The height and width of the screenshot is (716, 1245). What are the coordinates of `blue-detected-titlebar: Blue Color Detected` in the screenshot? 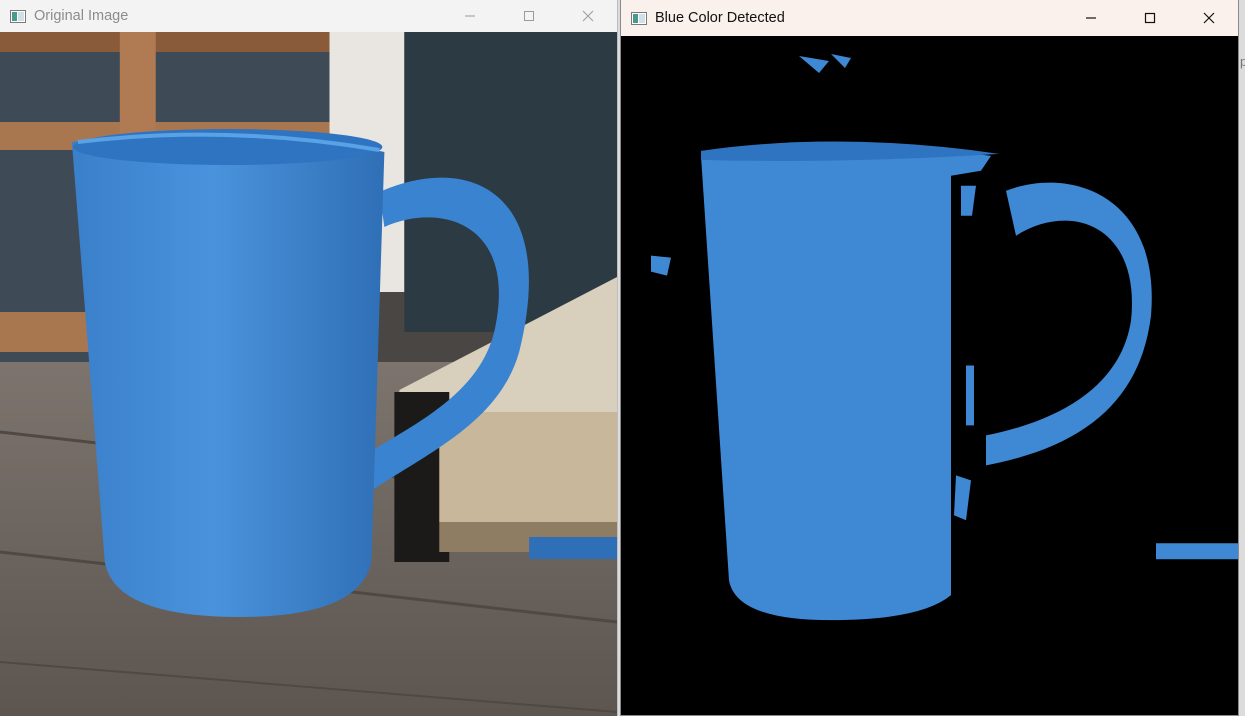 It's located at (929, 18).